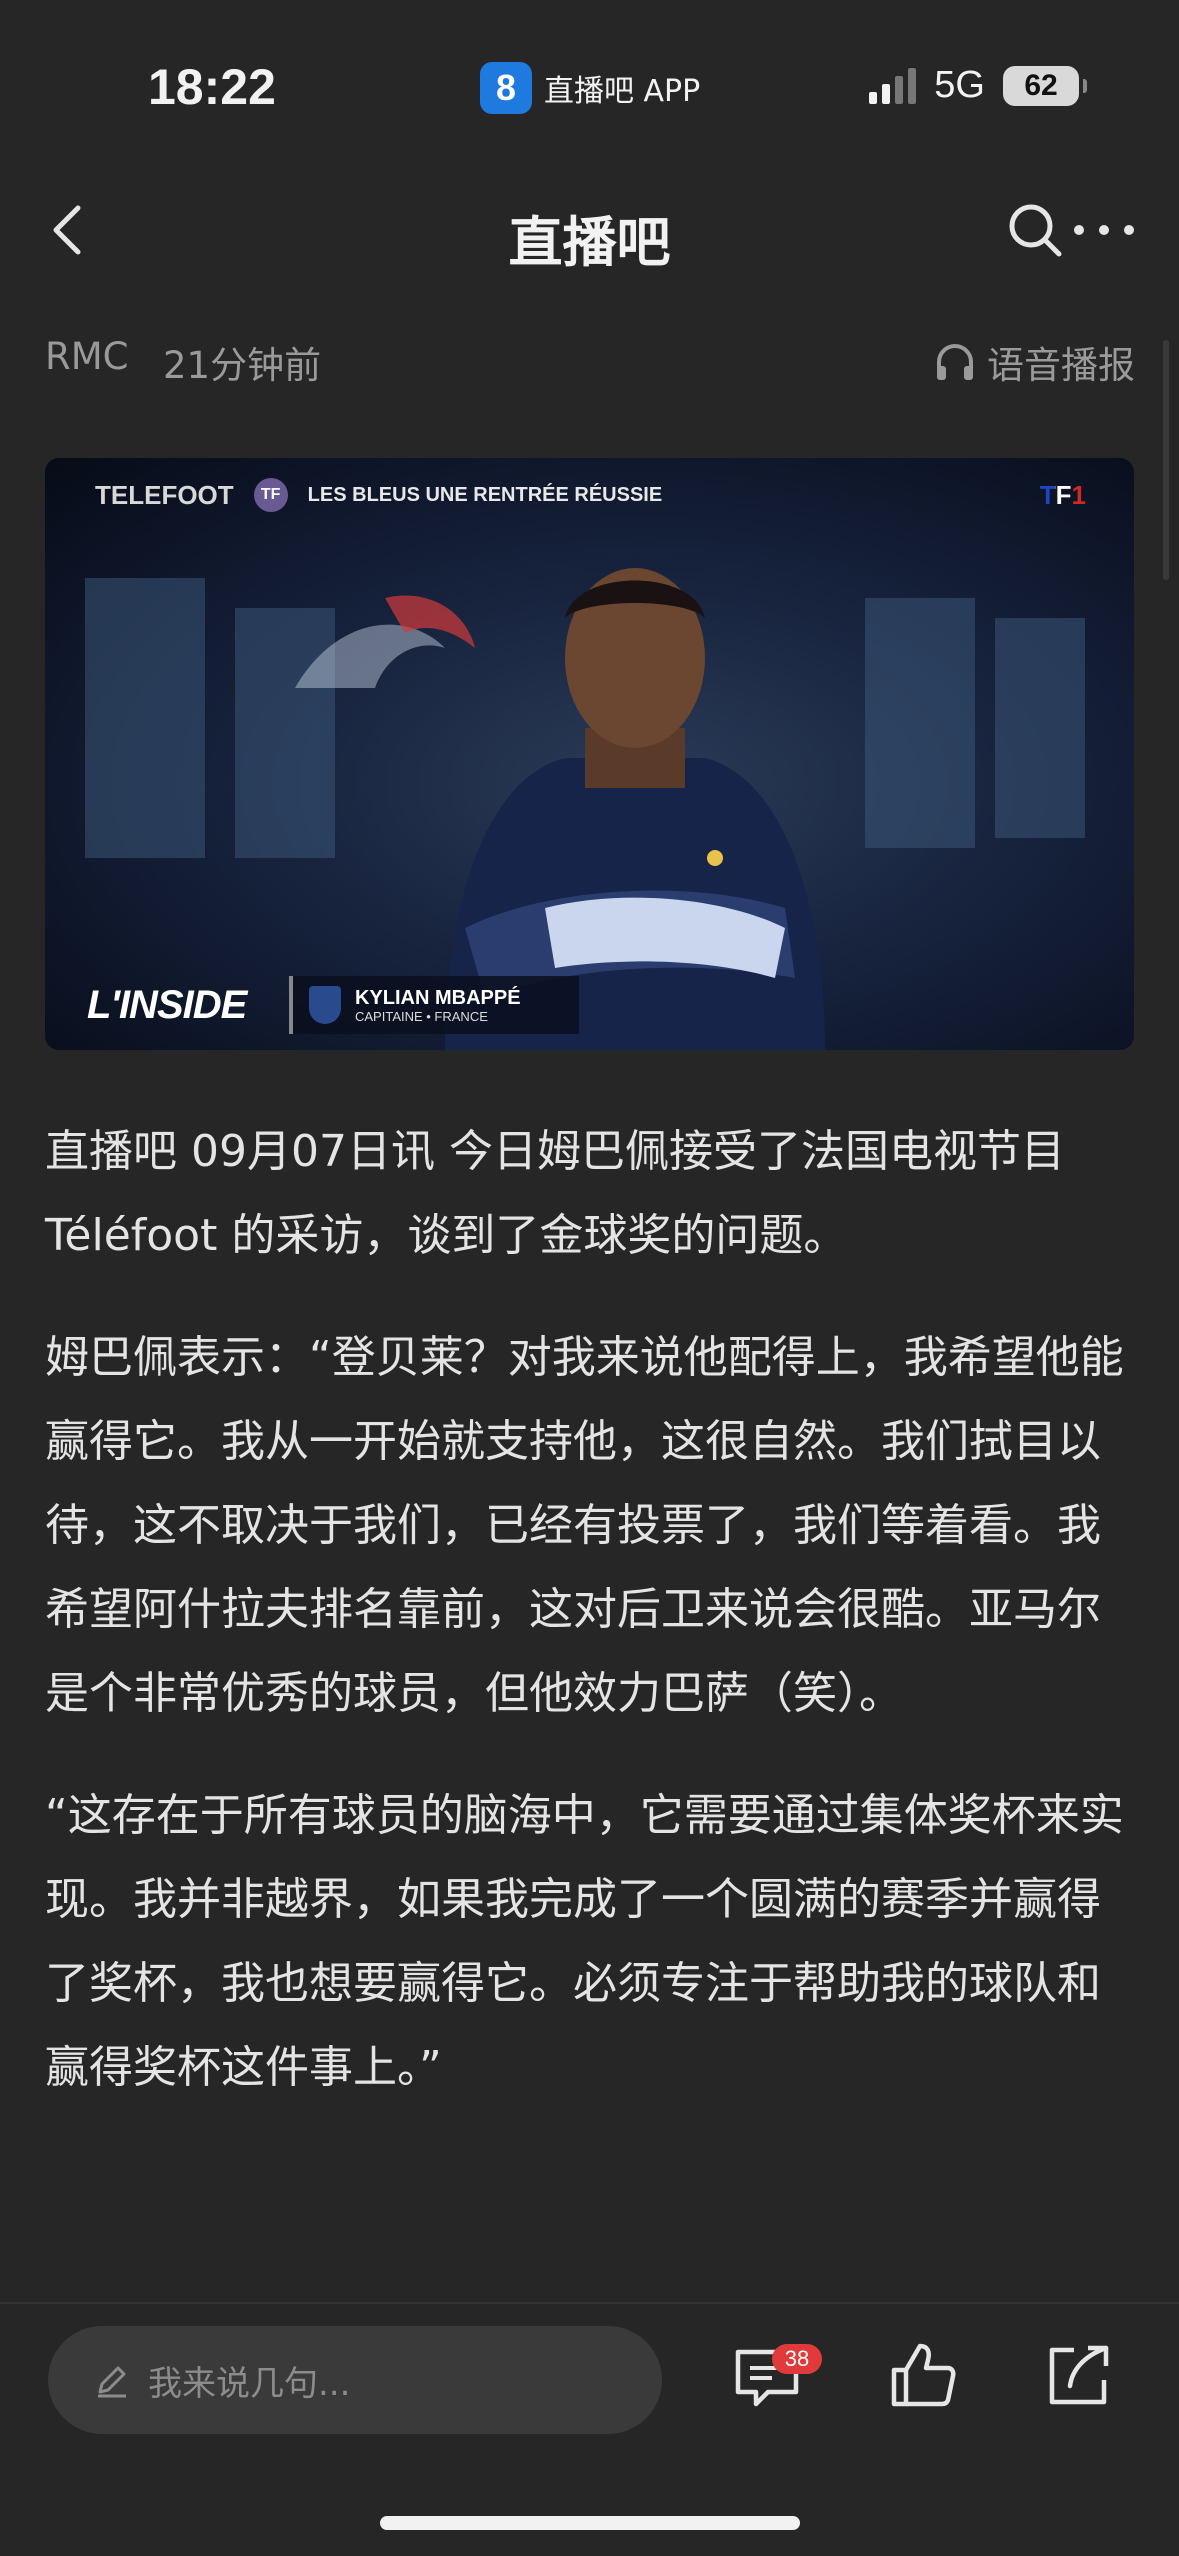  What do you see at coordinates (325, 1005) in the screenshot?
I see `france-crest-icon` at bounding box center [325, 1005].